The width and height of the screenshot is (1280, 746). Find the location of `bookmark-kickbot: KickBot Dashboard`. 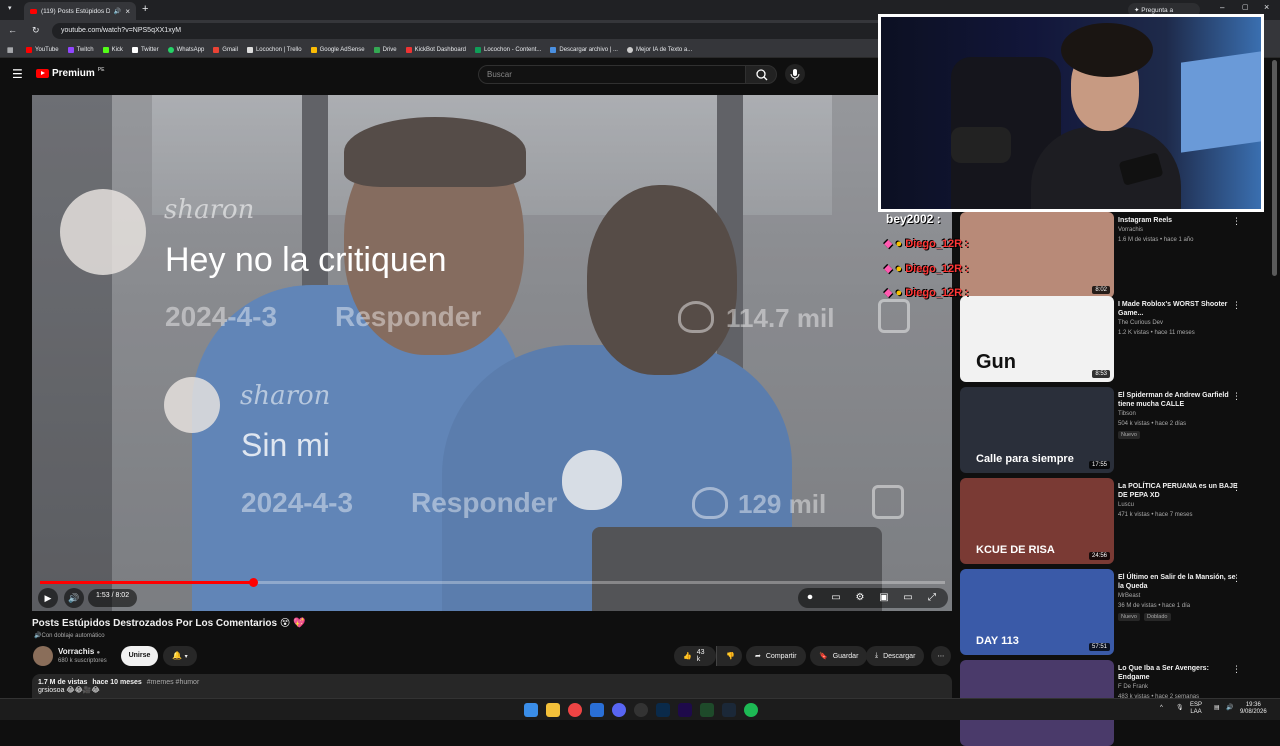

bookmark-kickbot: KickBot Dashboard is located at coordinates (435, 49).